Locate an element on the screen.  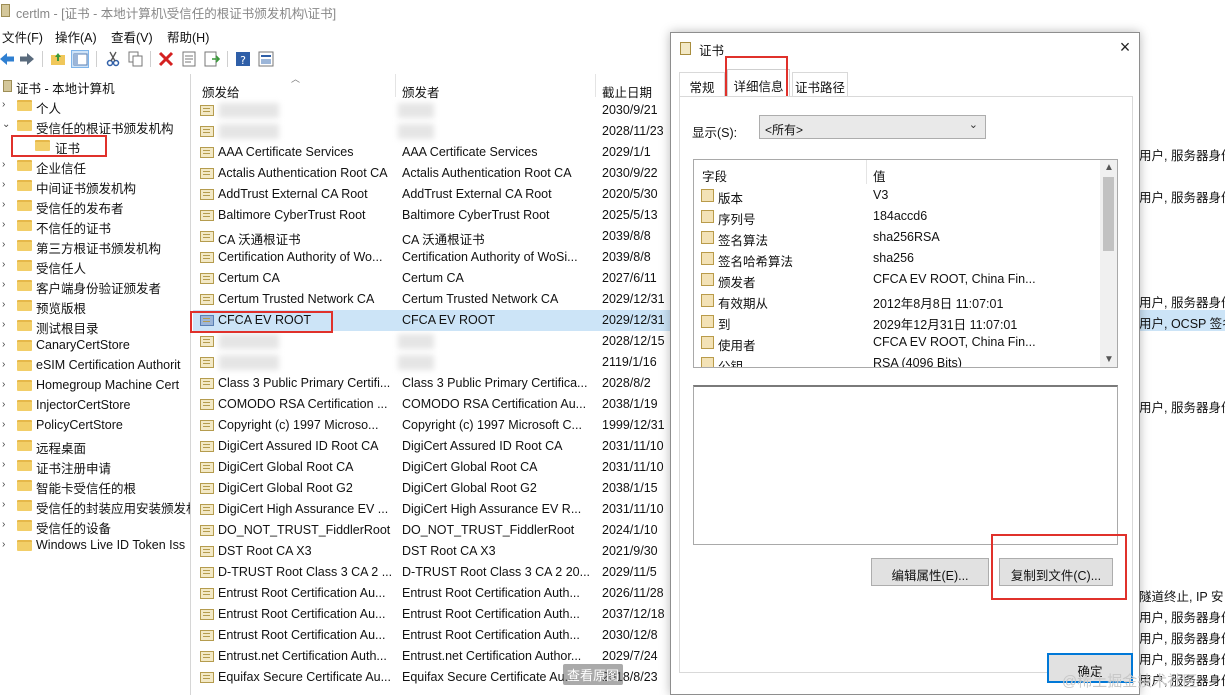
field-row: 签名算法 sha256RSA is located at coordinates (897, 237).